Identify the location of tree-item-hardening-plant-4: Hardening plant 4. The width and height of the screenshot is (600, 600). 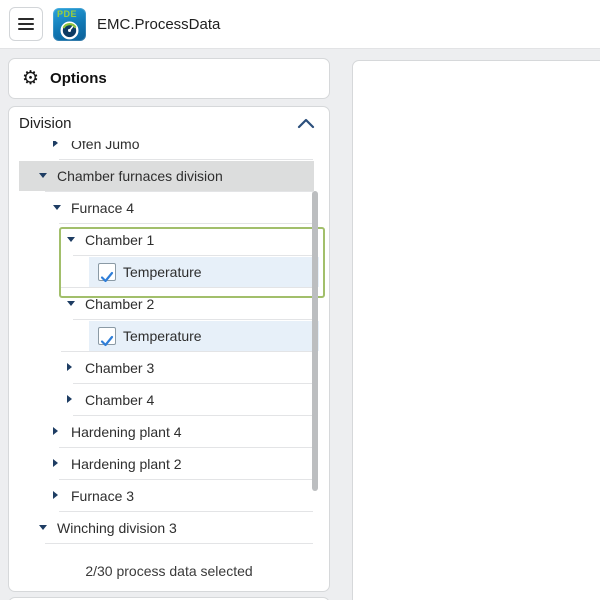
(169, 432).